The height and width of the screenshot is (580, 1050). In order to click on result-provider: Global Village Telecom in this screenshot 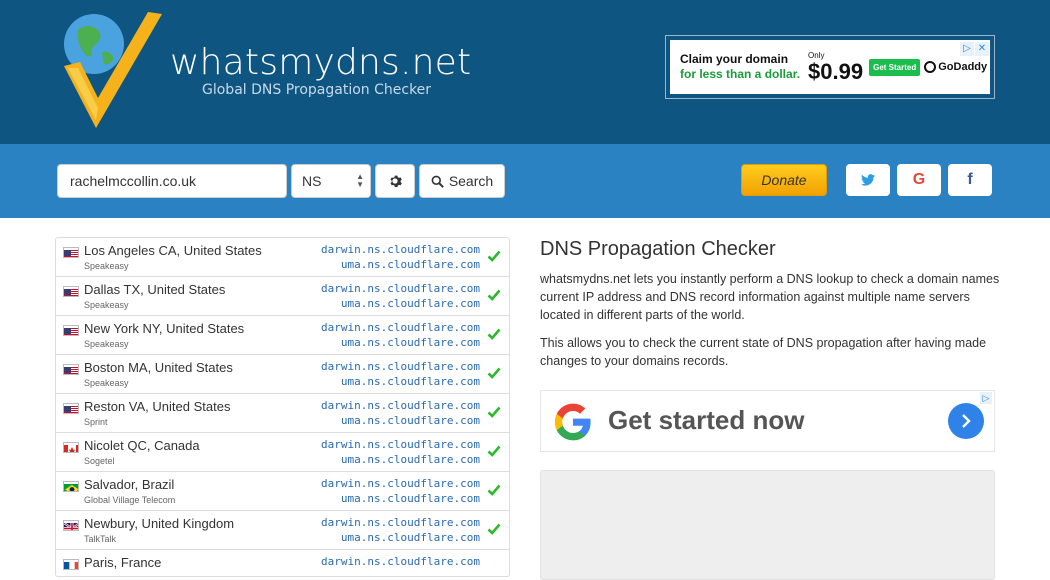, I will do `click(130, 500)`.